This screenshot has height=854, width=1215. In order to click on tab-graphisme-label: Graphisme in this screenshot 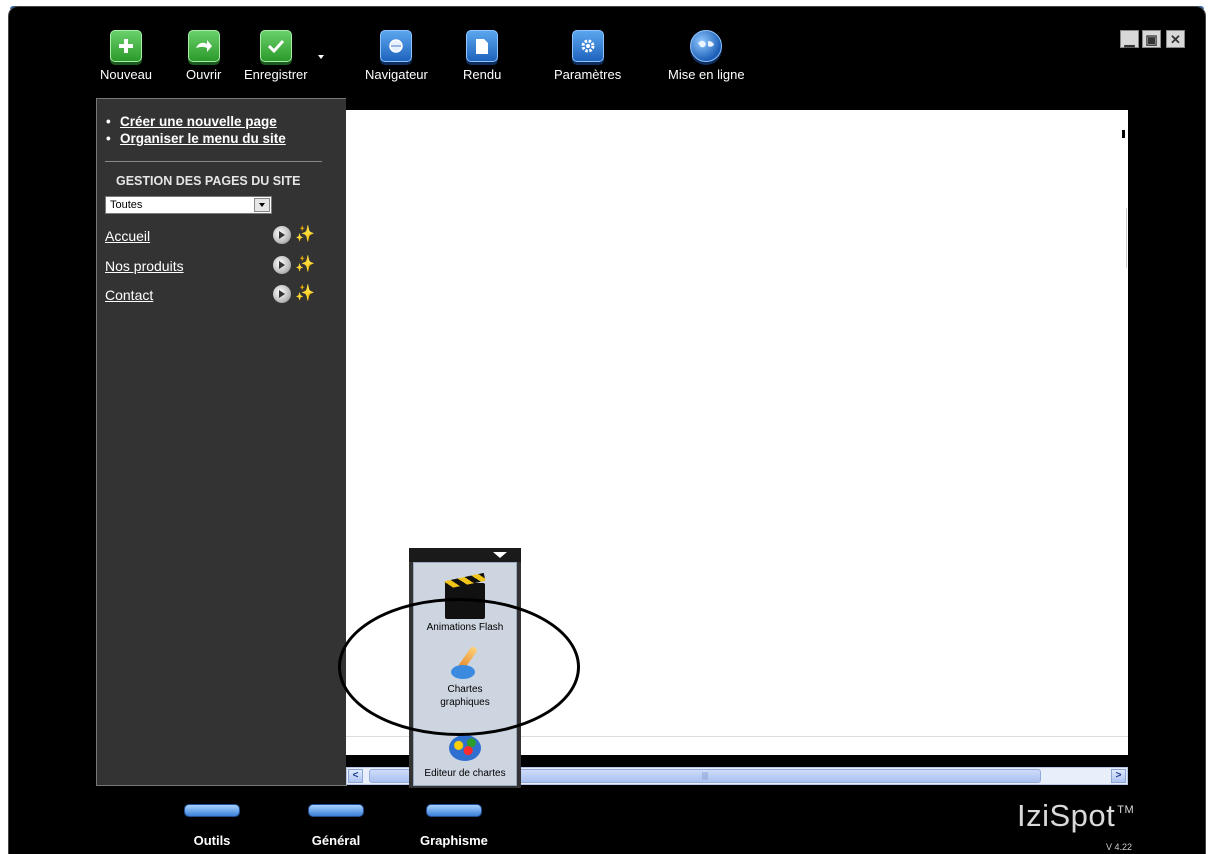, I will do `click(454, 840)`.